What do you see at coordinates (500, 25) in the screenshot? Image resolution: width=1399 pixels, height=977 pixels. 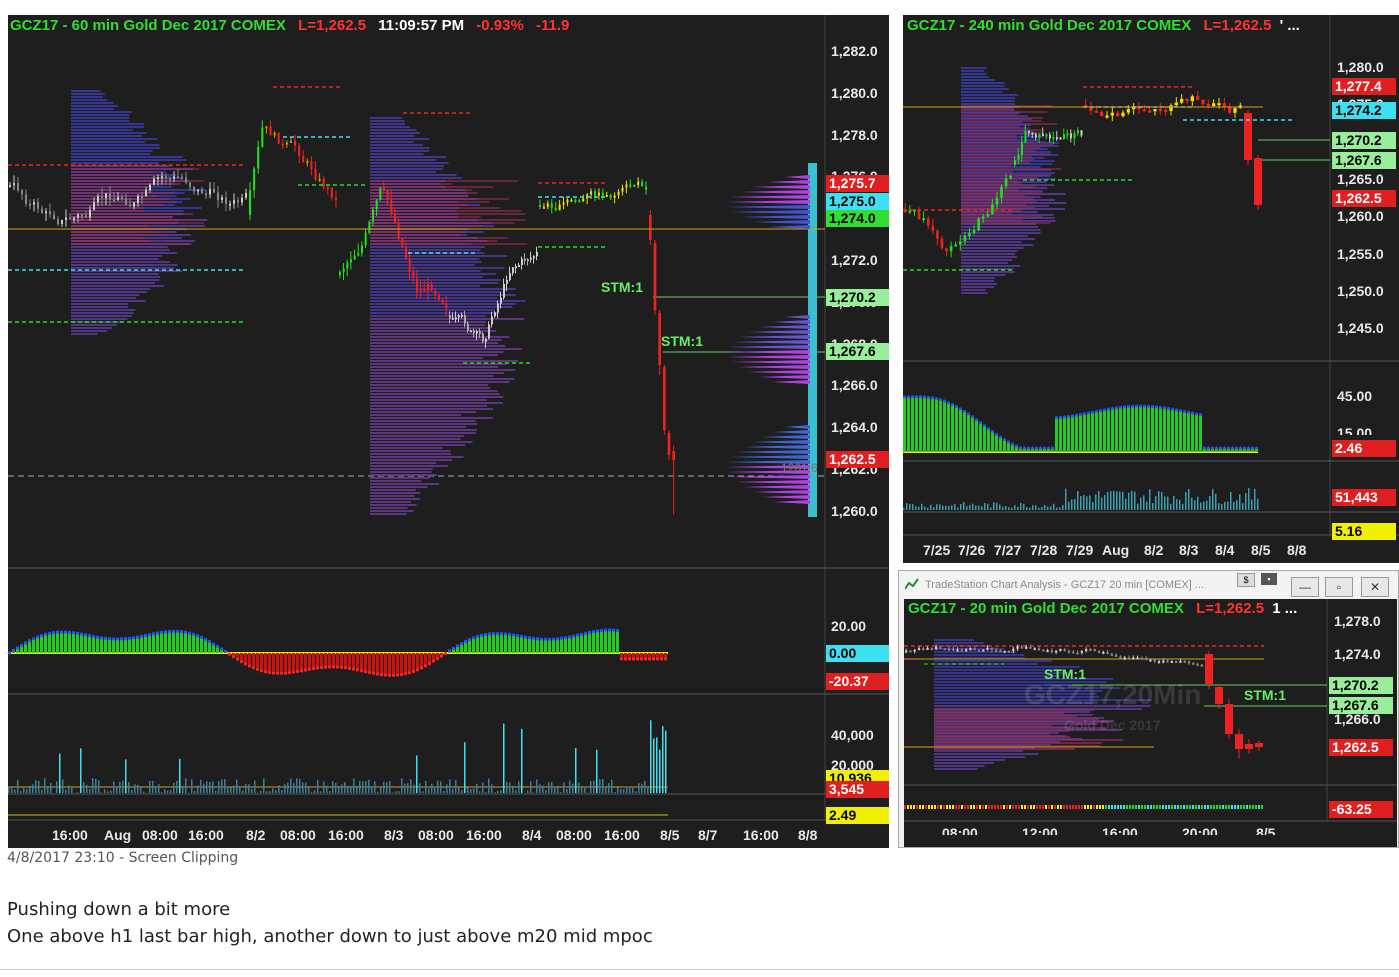 I see `pct-change-label: -0.93%` at bounding box center [500, 25].